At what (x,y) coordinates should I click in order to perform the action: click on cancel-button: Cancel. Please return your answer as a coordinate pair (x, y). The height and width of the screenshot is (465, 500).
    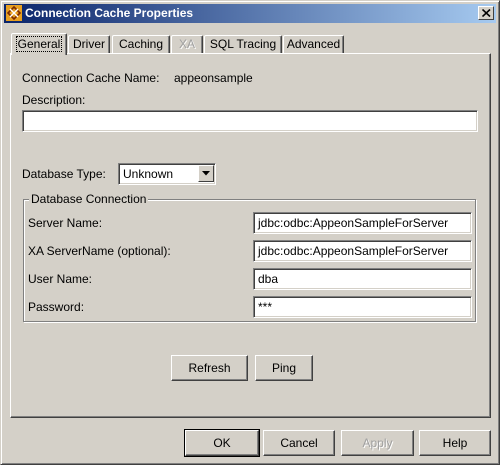
    Looking at the image, I should click on (299, 443).